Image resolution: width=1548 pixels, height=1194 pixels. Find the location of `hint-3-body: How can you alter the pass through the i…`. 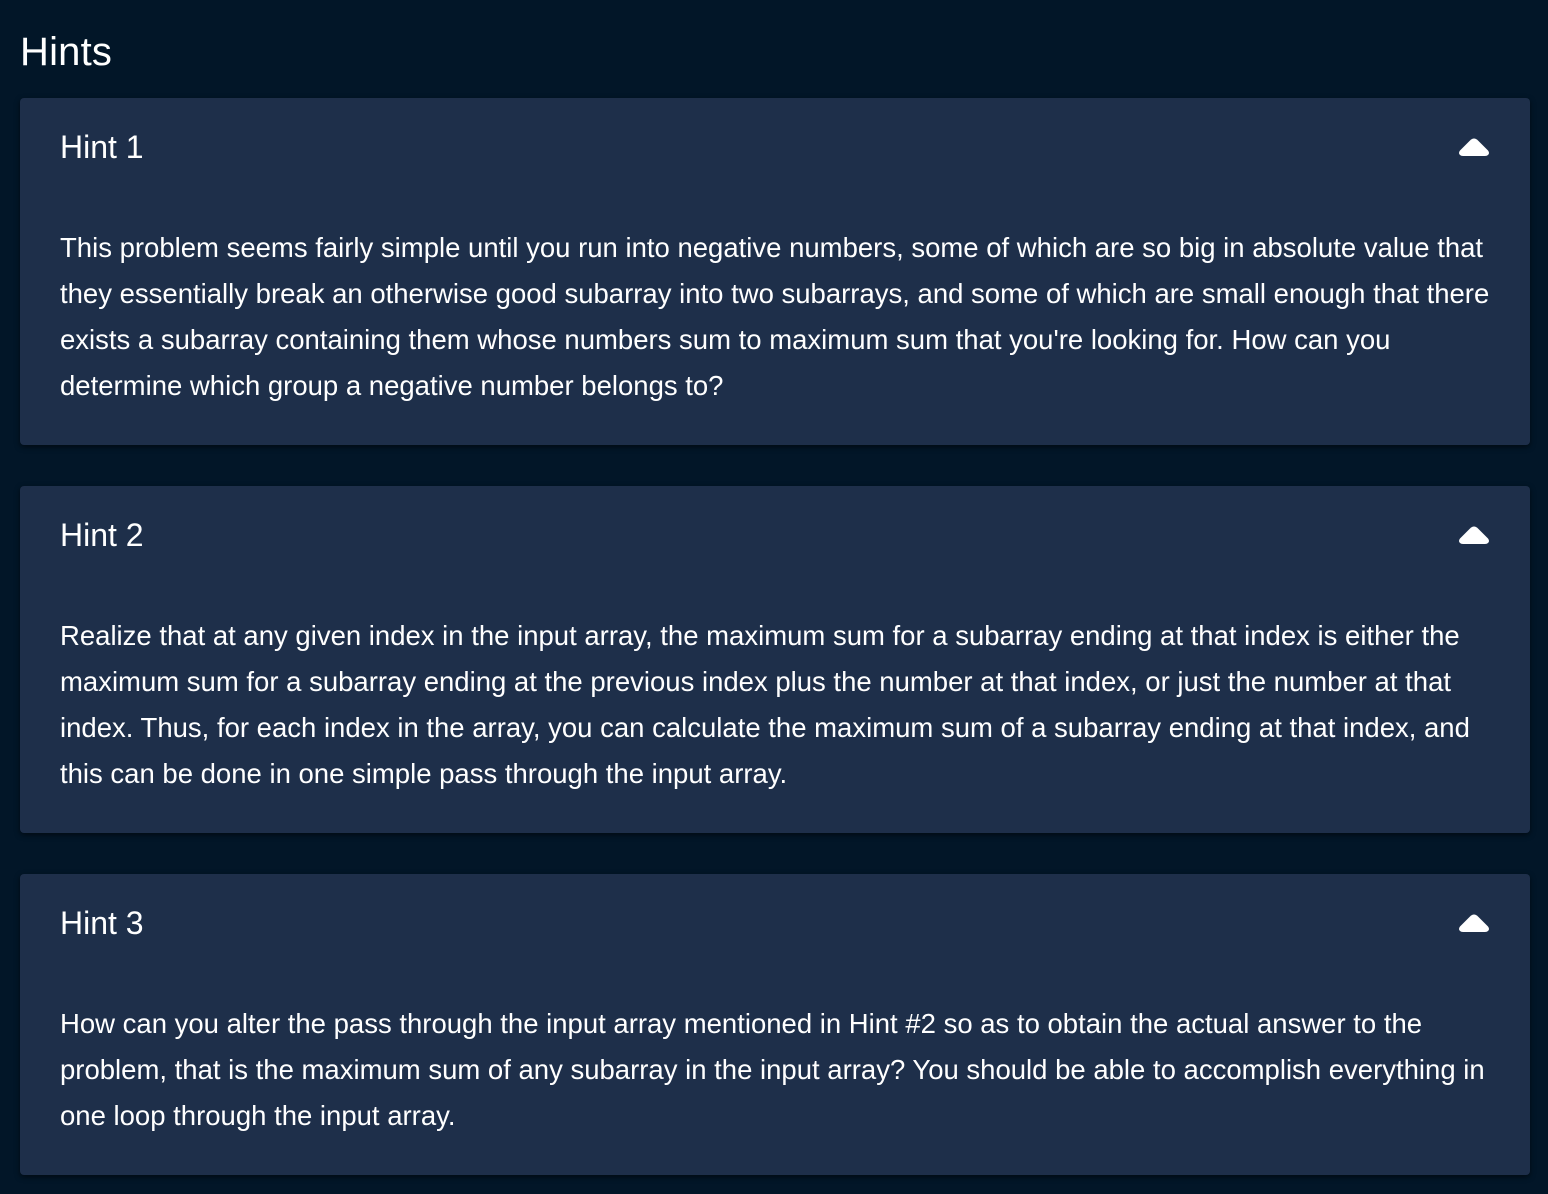

hint-3-body: How can you alter the pass through the i… is located at coordinates (772, 1069).